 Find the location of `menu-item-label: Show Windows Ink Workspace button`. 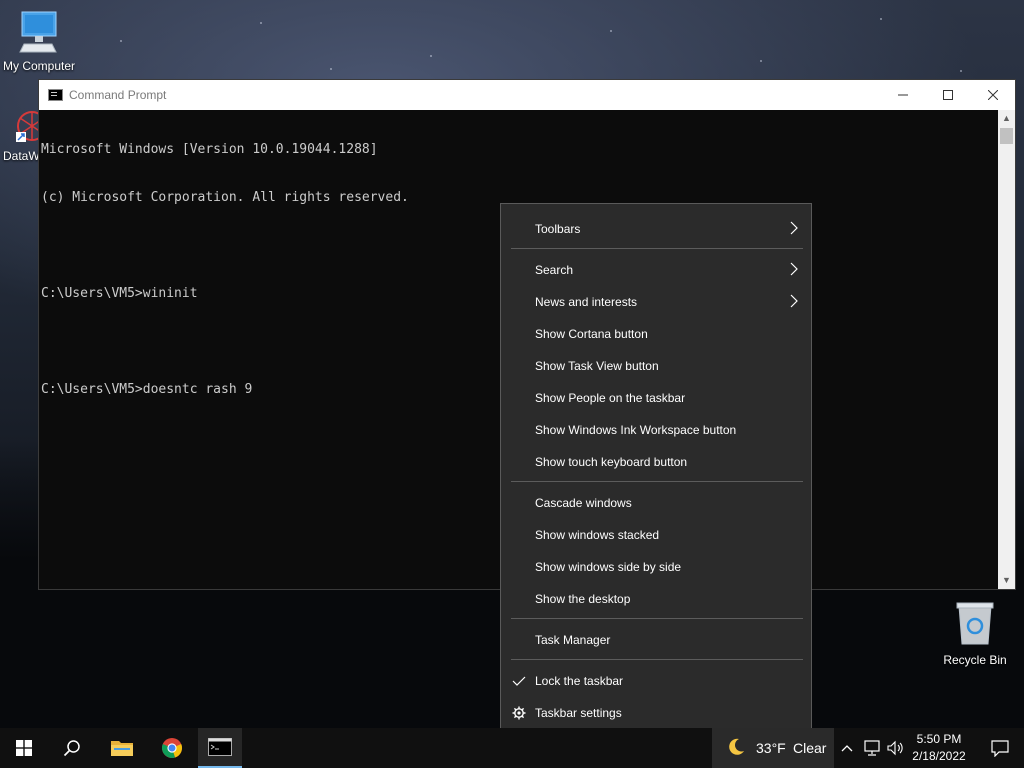

menu-item-label: Show Windows Ink Workspace button is located at coordinates (636, 430).